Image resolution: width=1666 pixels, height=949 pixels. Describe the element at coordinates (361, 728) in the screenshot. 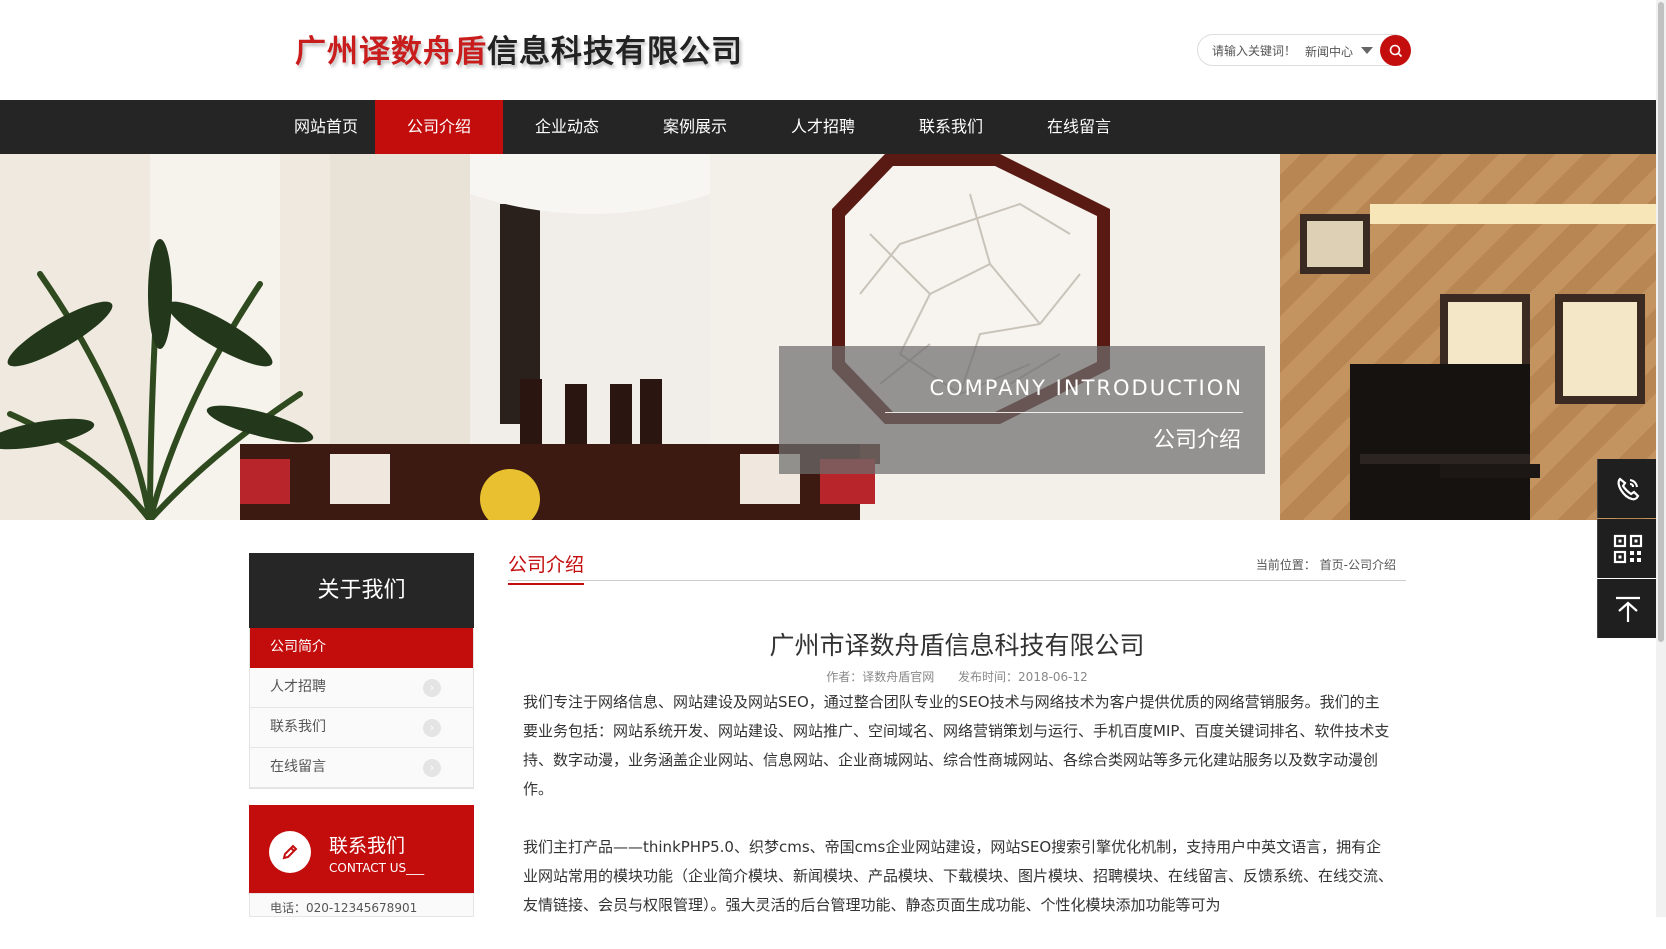

I see `sidebar-item-contact: 联系我们 ›` at that location.